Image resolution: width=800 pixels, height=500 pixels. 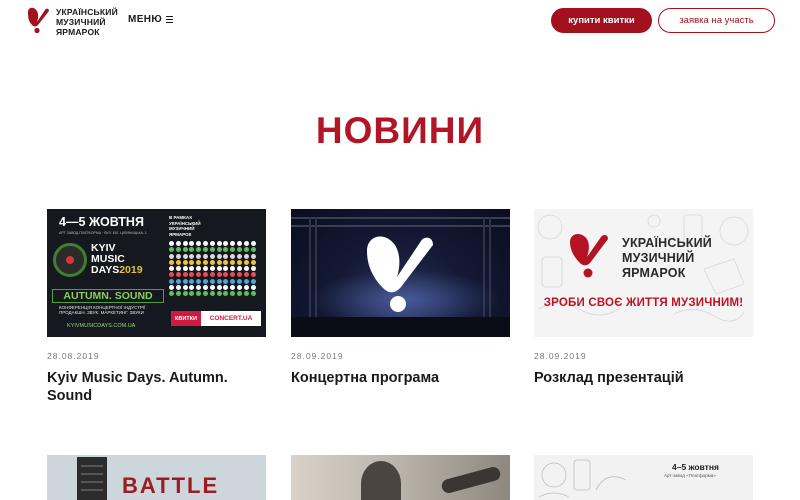 What do you see at coordinates (101, 222) in the screenshot?
I see `poster-dates: 4—5 ЖОВТНЯ` at bounding box center [101, 222].